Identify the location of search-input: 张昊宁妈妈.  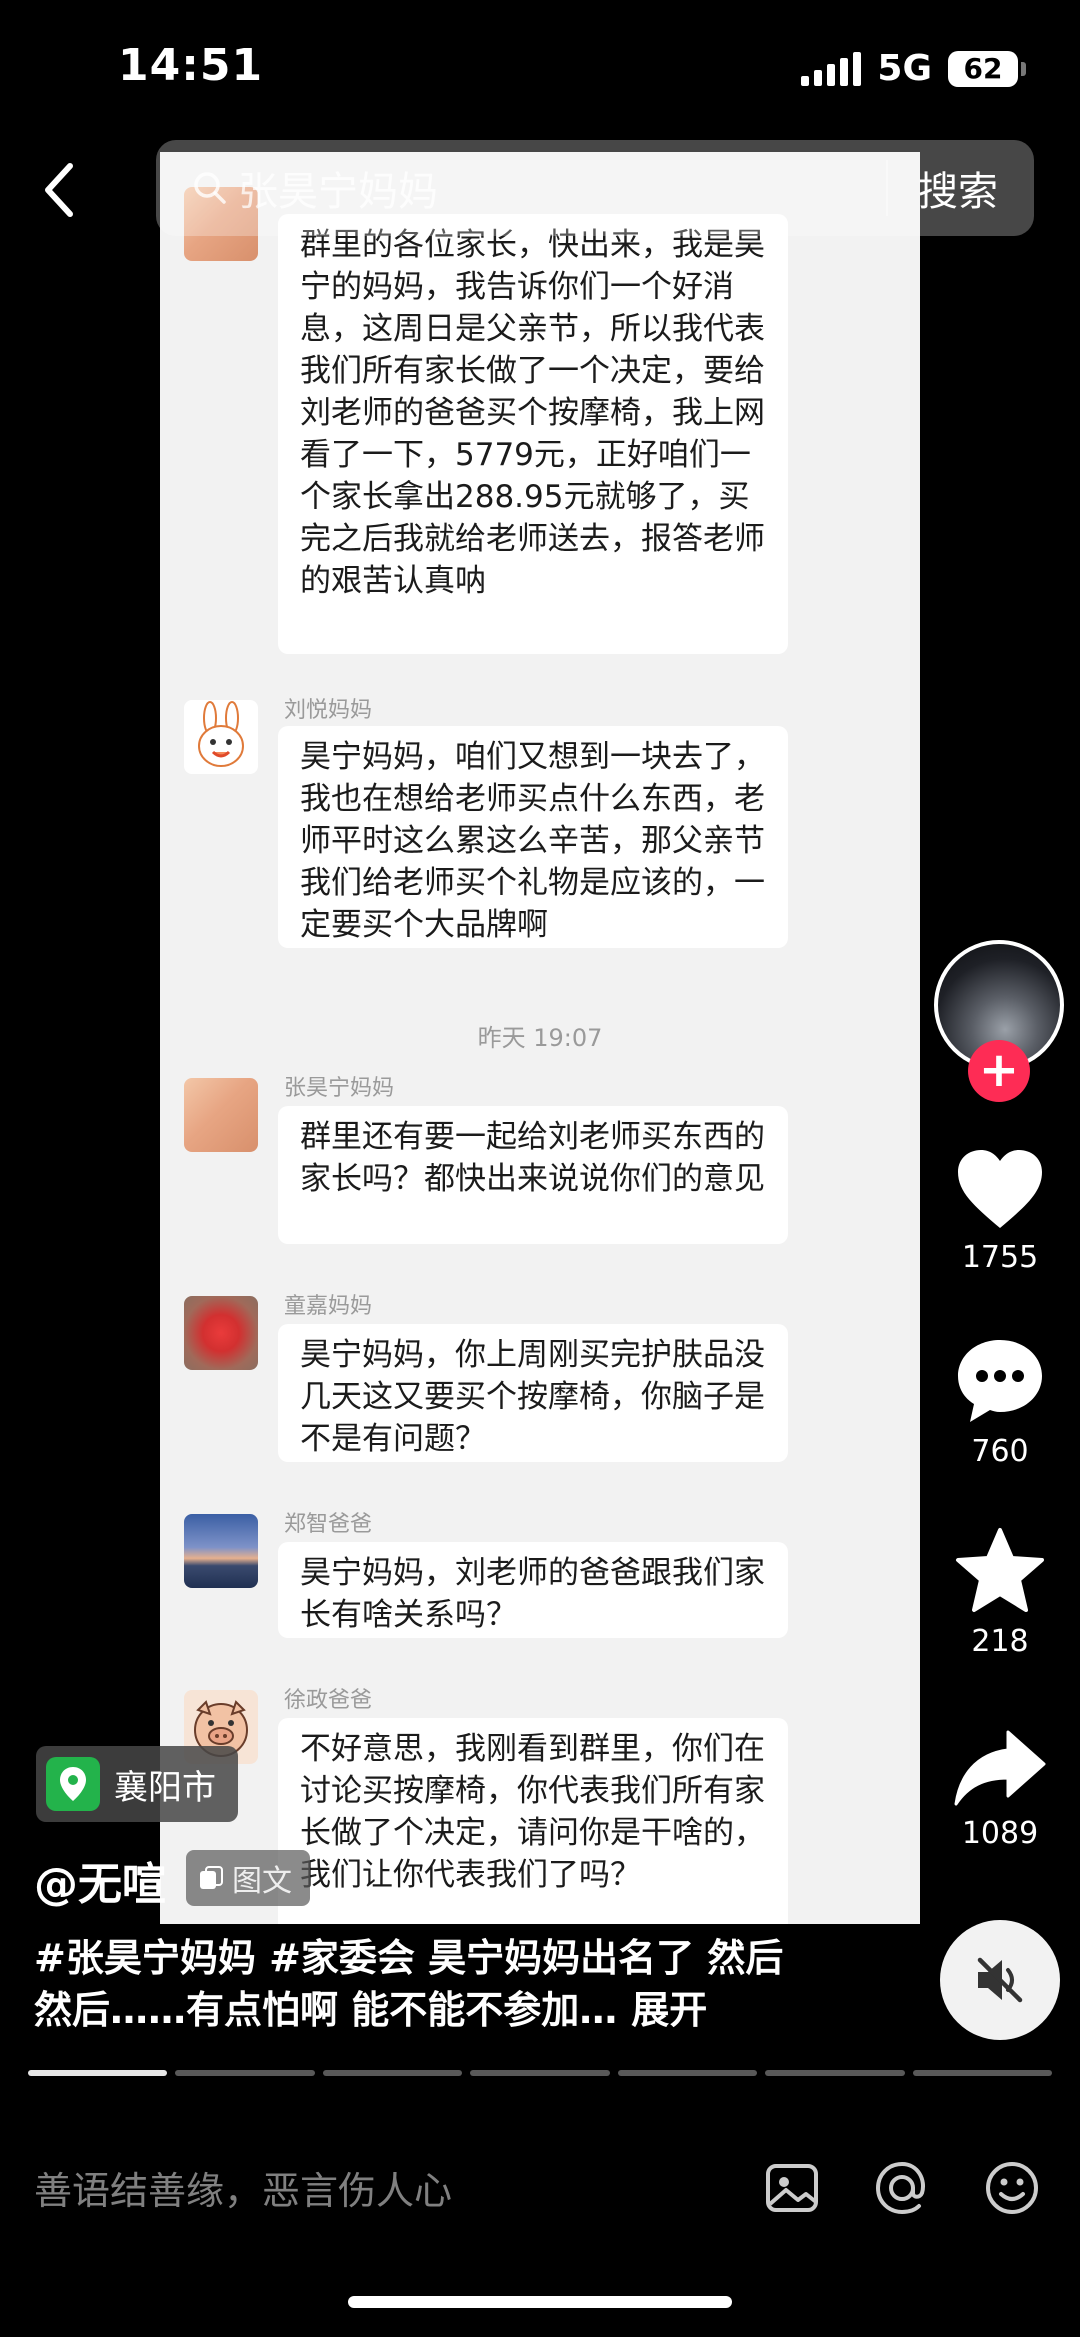
(562, 188).